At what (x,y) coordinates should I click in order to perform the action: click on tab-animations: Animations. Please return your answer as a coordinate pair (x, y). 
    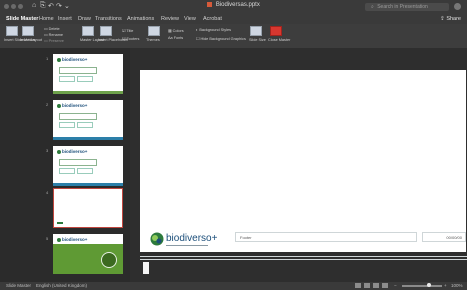
    Looking at the image, I should click on (140, 19).